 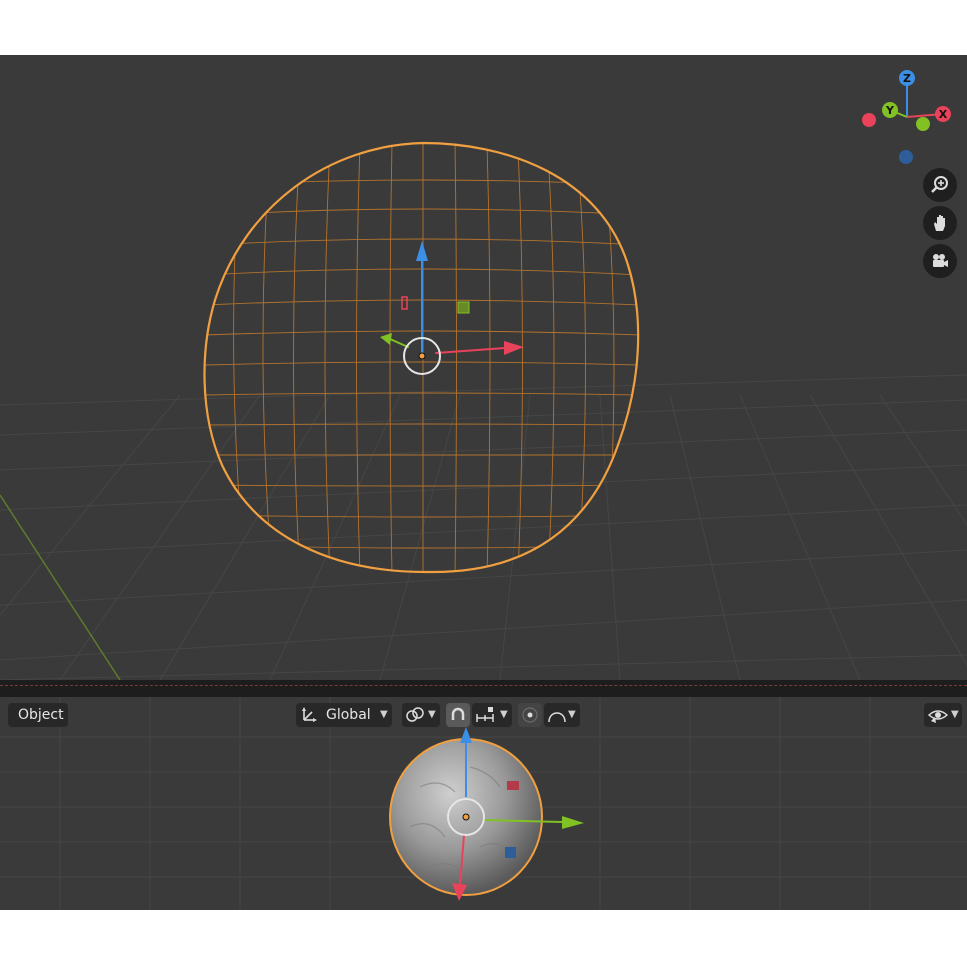 I want to click on zoom-button, so click(x=940, y=185).